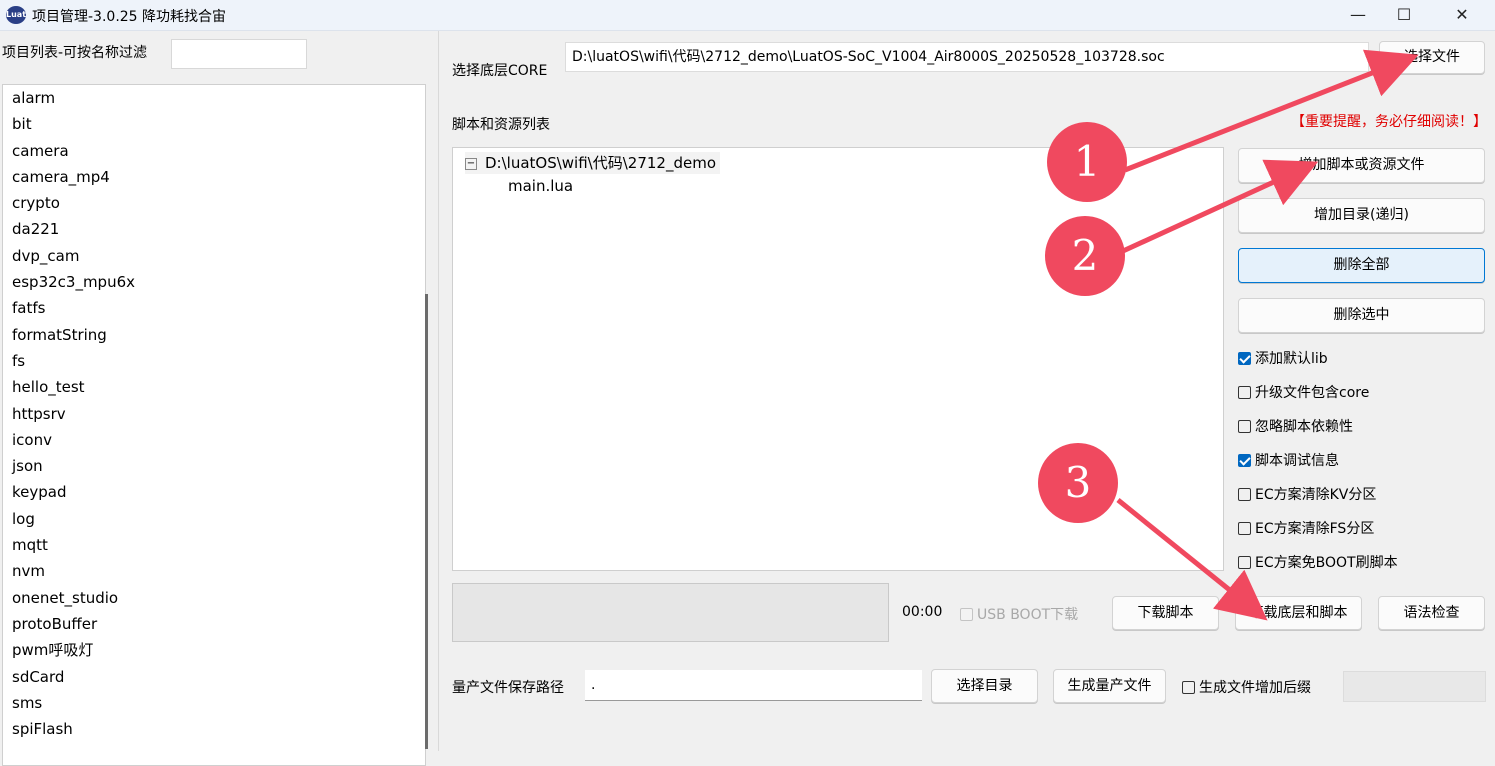 The image size is (1495, 766). I want to click on option-include-core: 升级文件包含core, so click(1303, 392).